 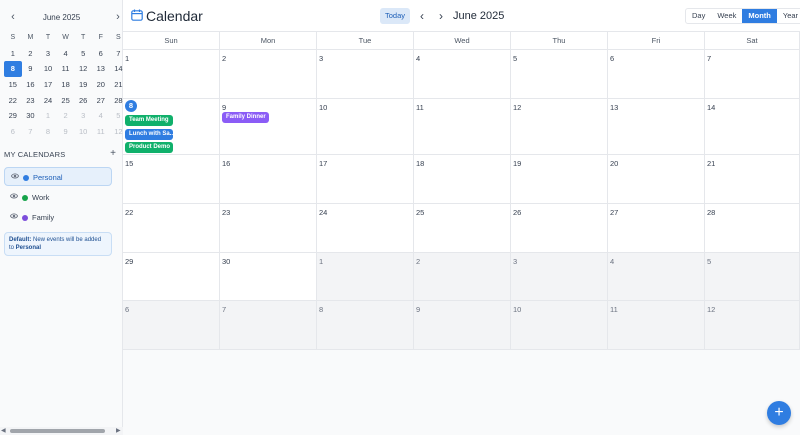 What do you see at coordinates (118, 431) in the screenshot?
I see `scroll-right-icon: ▶` at bounding box center [118, 431].